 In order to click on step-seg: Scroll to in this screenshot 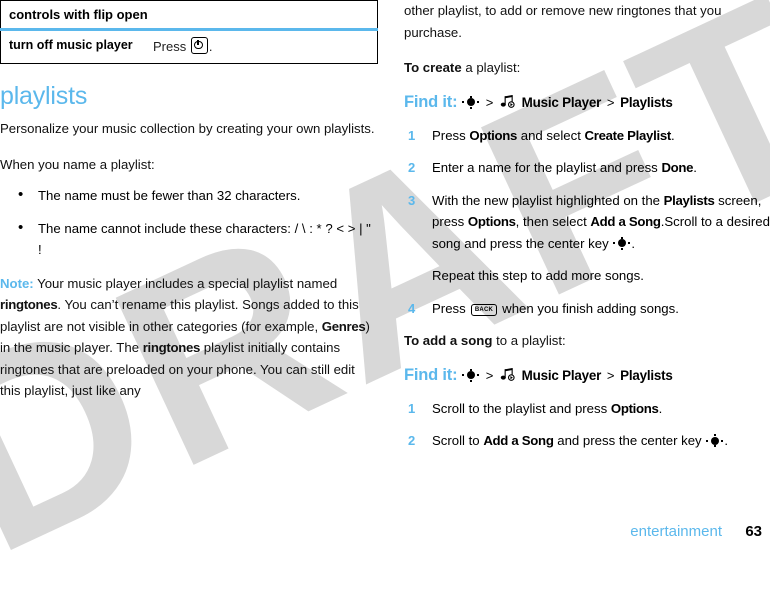, I will do `click(458, 440)`.